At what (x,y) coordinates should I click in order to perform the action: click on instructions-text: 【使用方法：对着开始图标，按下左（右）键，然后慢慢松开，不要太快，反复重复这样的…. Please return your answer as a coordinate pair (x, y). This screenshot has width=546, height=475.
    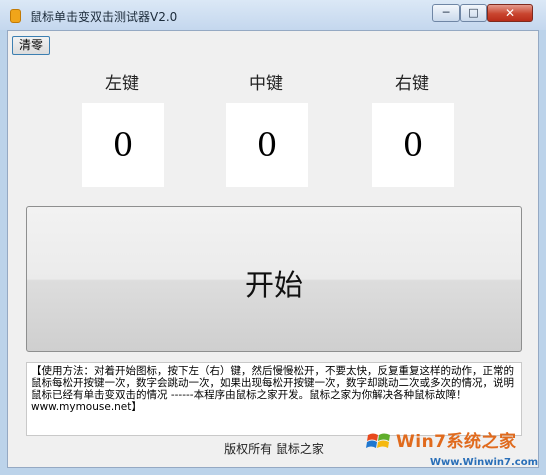
    Looking at the image, I should click on (274, 399).